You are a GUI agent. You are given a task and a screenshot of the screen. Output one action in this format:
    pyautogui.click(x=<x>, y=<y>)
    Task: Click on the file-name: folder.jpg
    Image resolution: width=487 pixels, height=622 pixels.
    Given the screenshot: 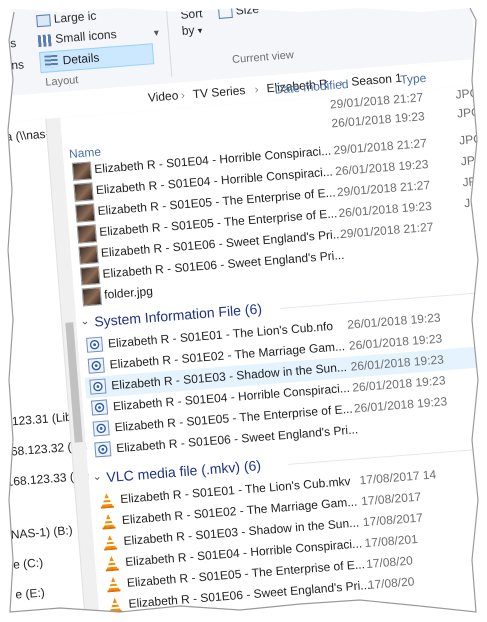 What is the action you would take?
    pyautogui.click(x=128, y=292)
    